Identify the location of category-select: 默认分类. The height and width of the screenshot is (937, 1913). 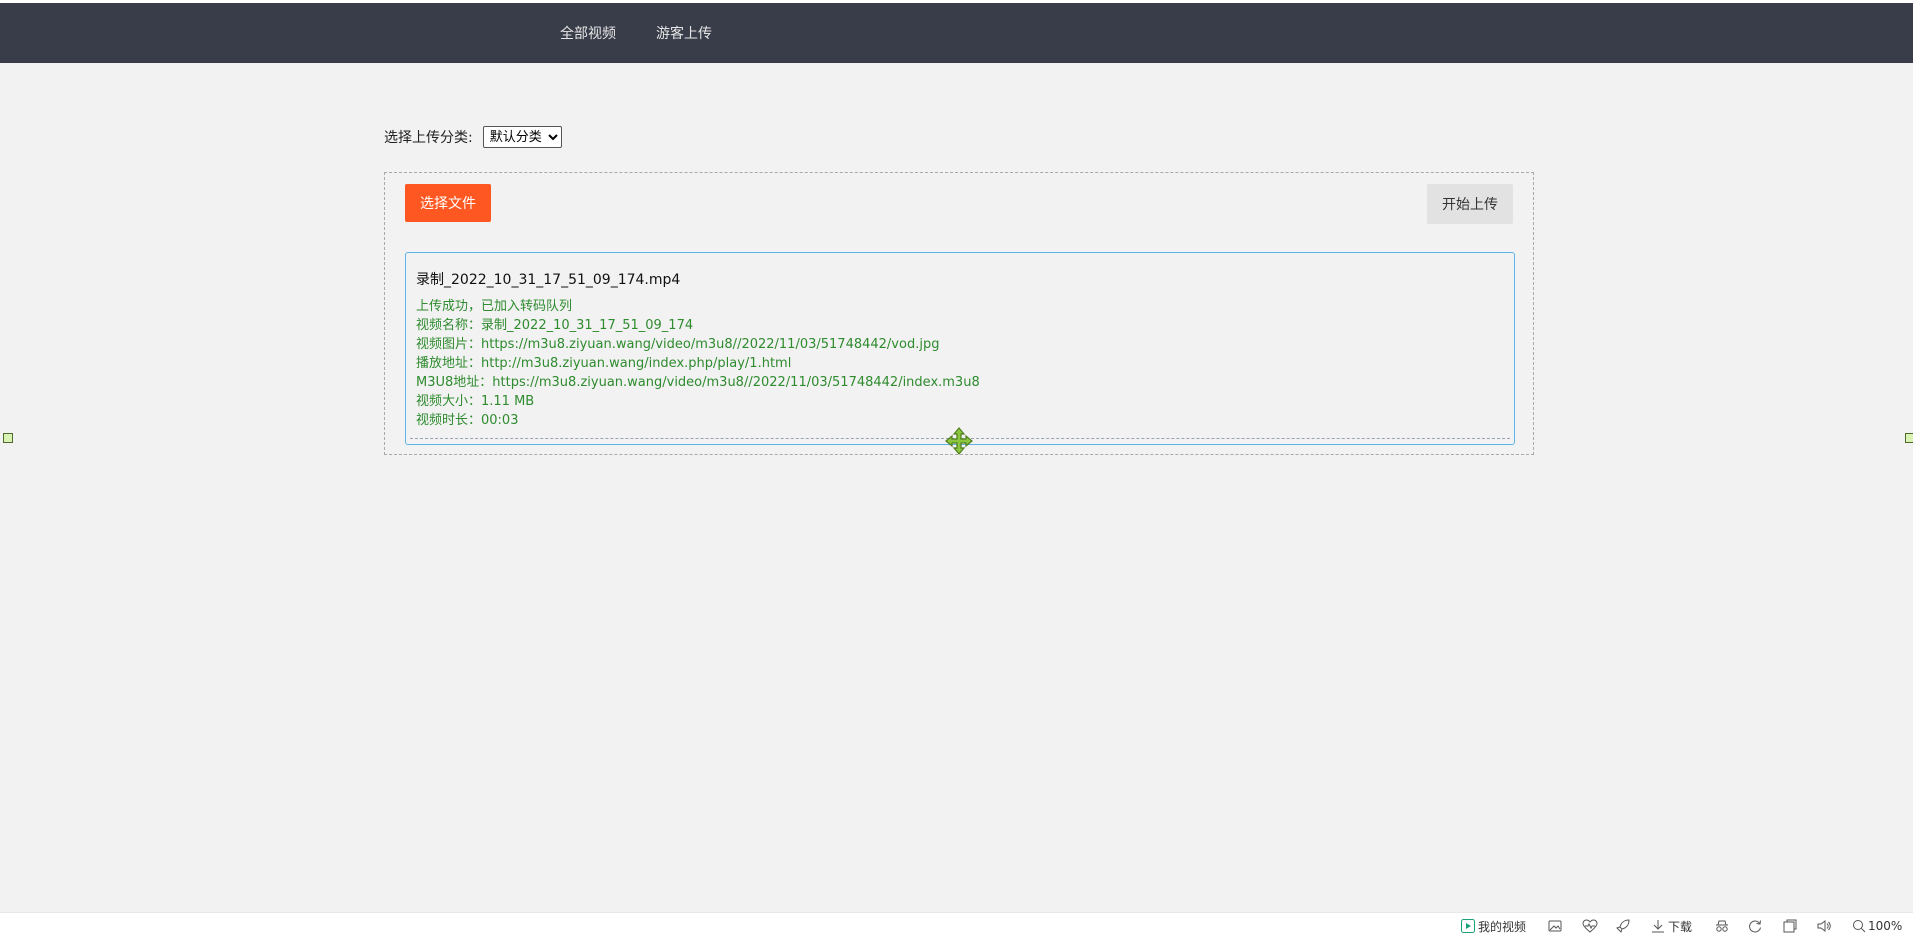
(522, 137).